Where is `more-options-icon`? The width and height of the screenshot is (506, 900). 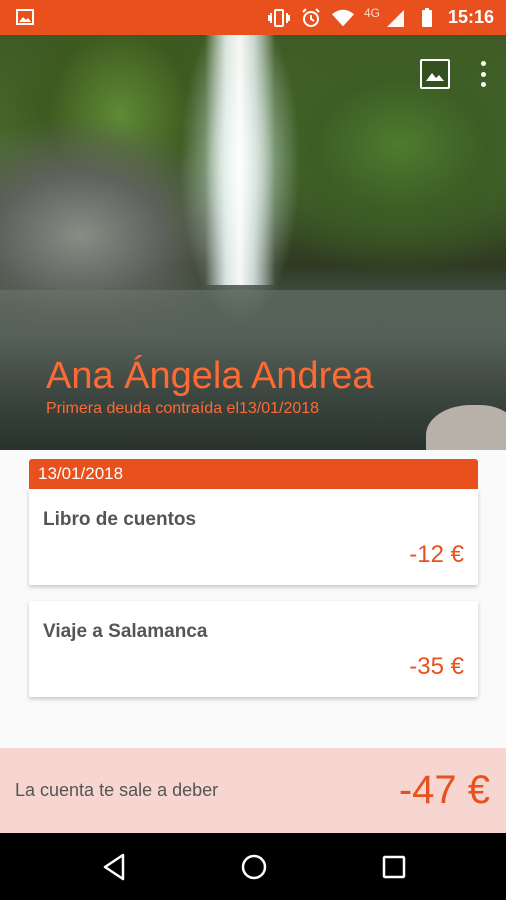
more-options-icon is located at coordinates (483, 74).